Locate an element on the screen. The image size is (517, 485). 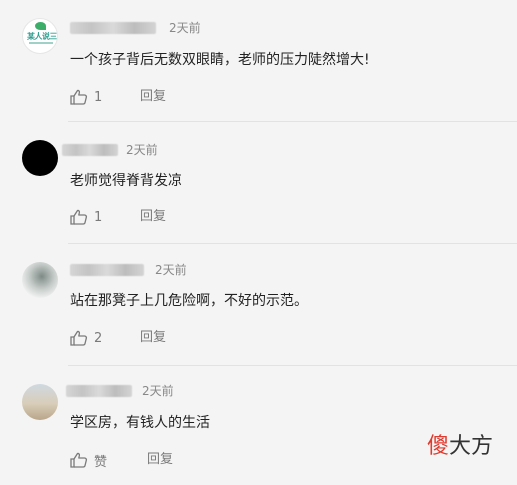
comment-text: 老师觉得脊背发凉 is located at coordinates (126, 181).